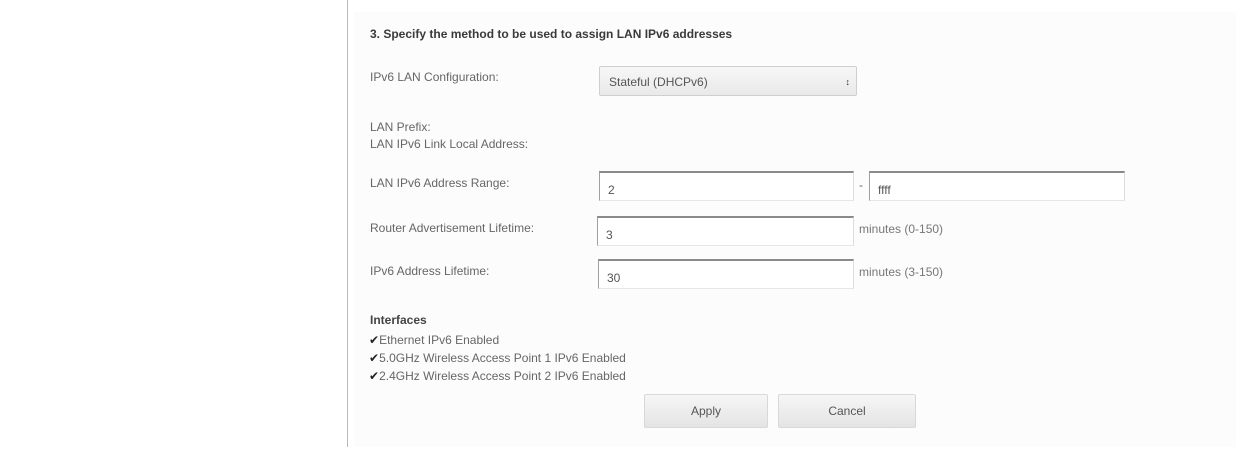 The image size is (1236, 453). I want to click on address-range-label: LAN IPv6 Address Range:, so click(440, 183).